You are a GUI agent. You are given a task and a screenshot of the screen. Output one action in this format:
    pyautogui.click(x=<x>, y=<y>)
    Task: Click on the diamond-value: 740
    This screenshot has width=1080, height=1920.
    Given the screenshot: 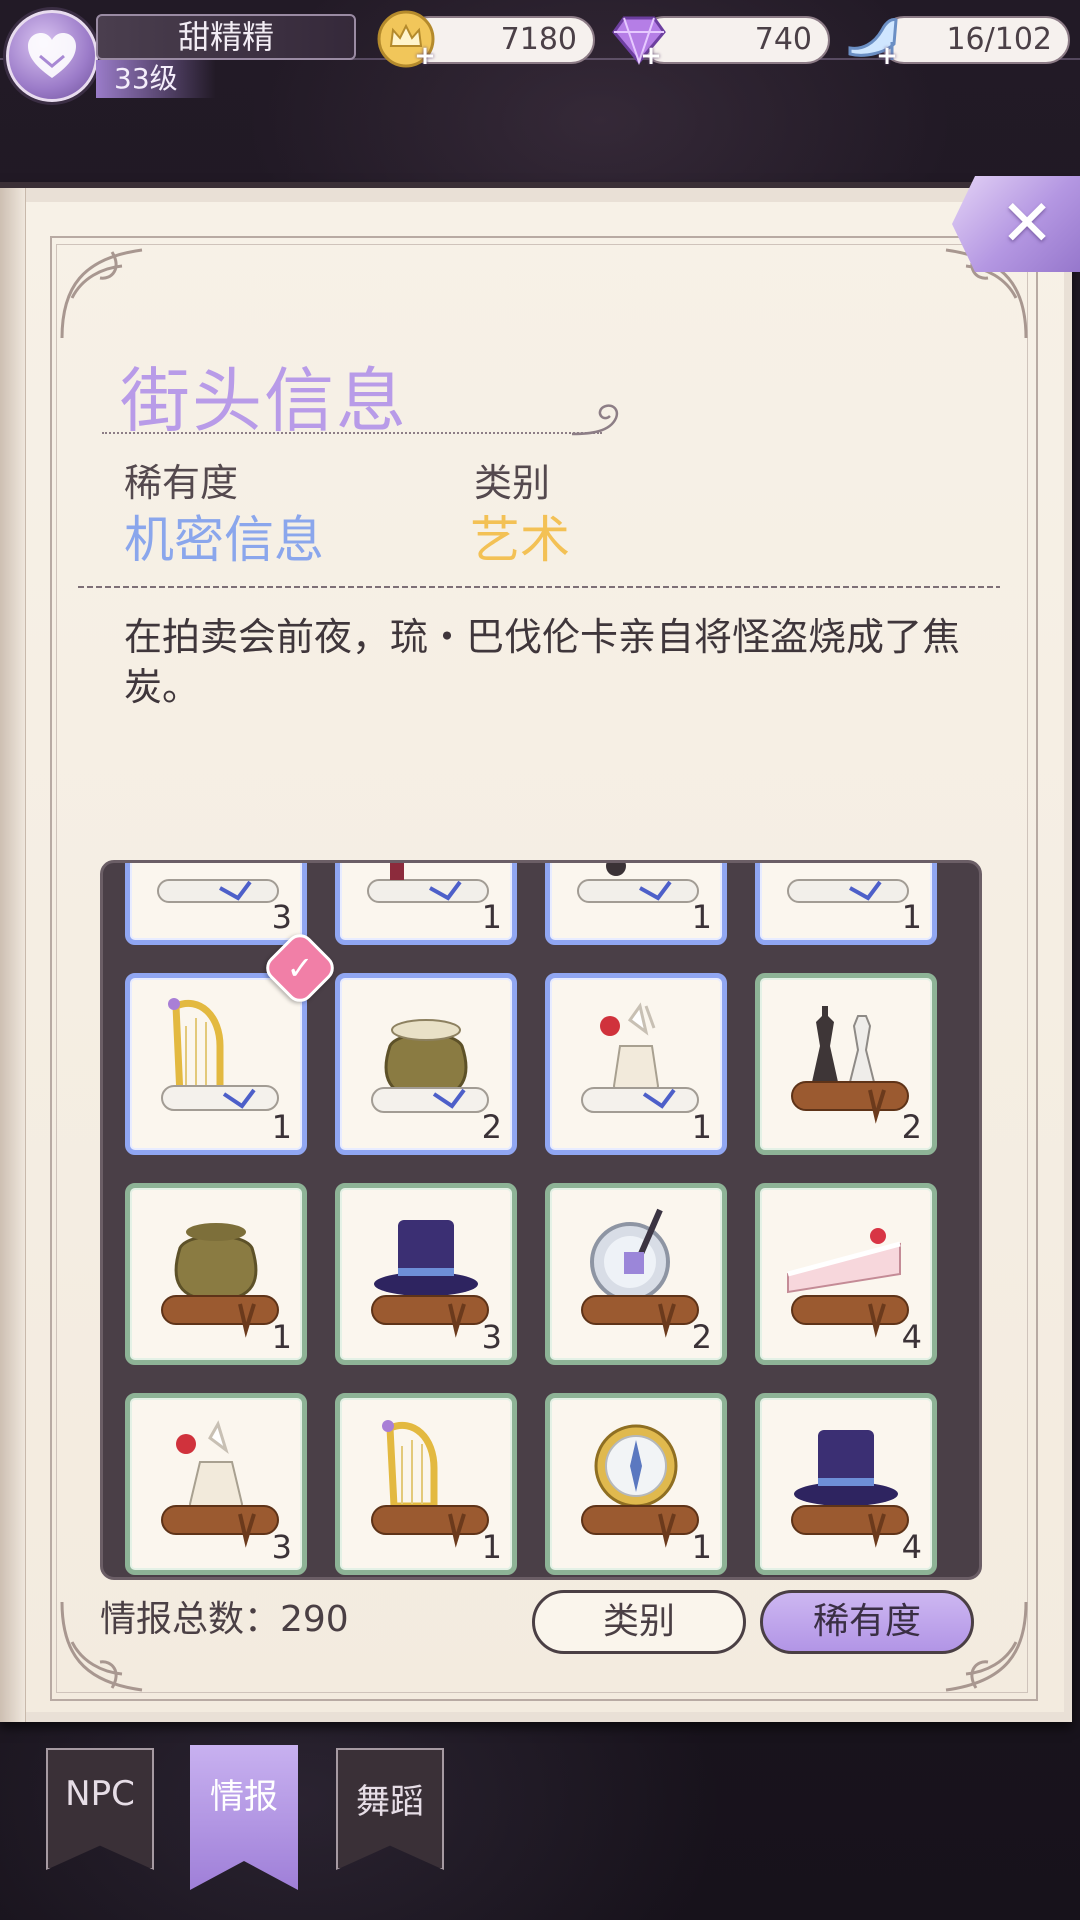 What is the action you would take?
    pyautogui.click(x=783, y=39)
    